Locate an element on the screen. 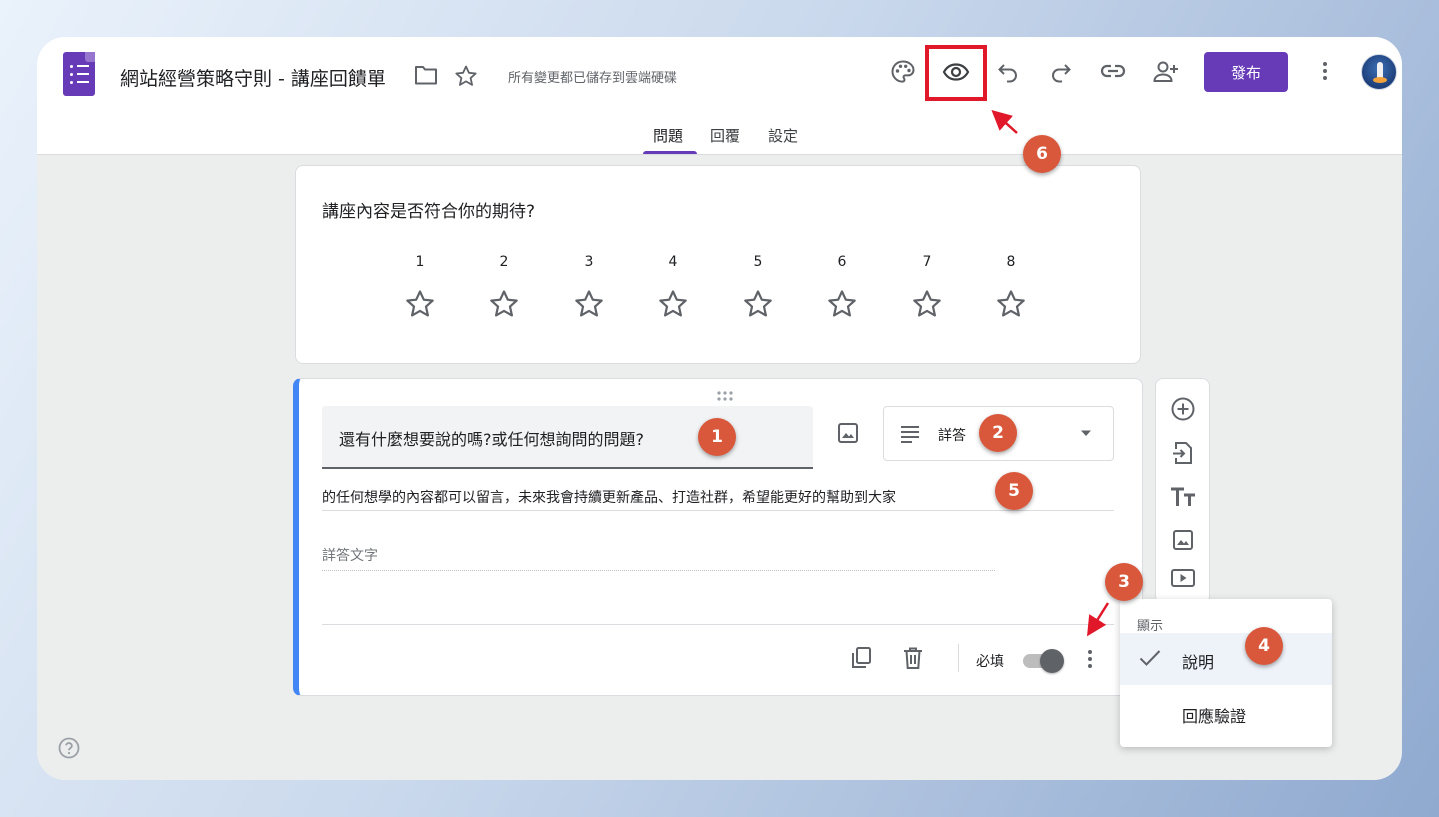 The height and width of the screenshot is (817, 1439). video-icon is located at coordinates (1183, 578).